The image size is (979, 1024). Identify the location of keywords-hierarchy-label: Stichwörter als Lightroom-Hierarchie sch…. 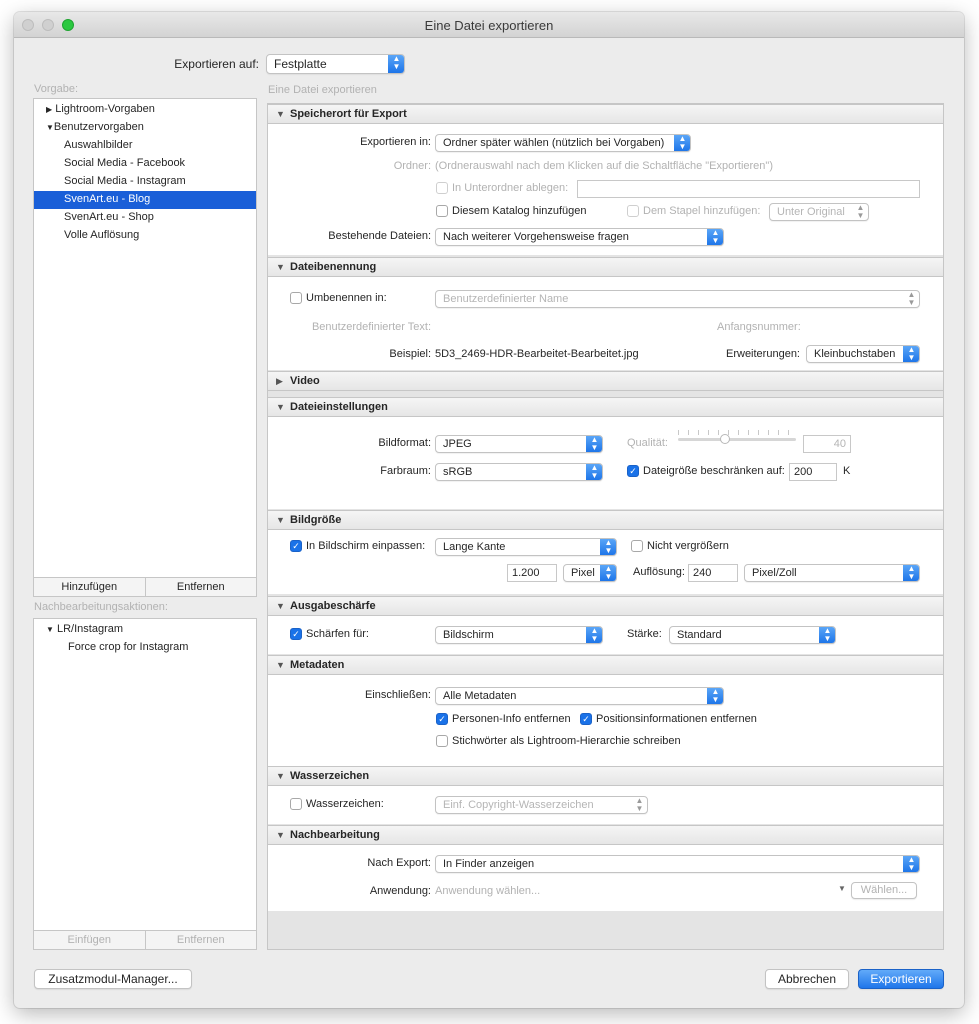
(566, 741).